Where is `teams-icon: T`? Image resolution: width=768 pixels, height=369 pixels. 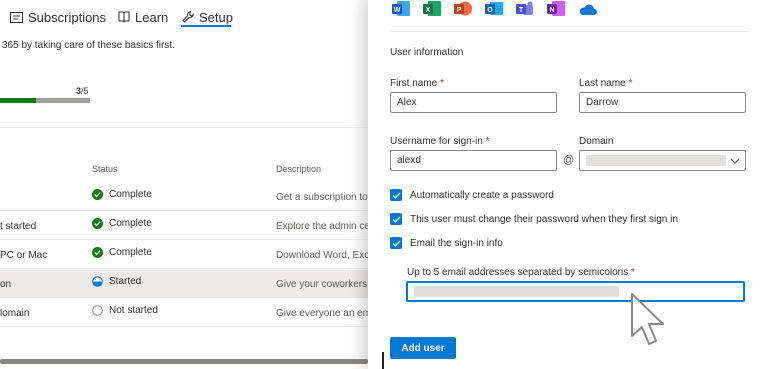
teams-icon: T is located at coordinates (525, 8).